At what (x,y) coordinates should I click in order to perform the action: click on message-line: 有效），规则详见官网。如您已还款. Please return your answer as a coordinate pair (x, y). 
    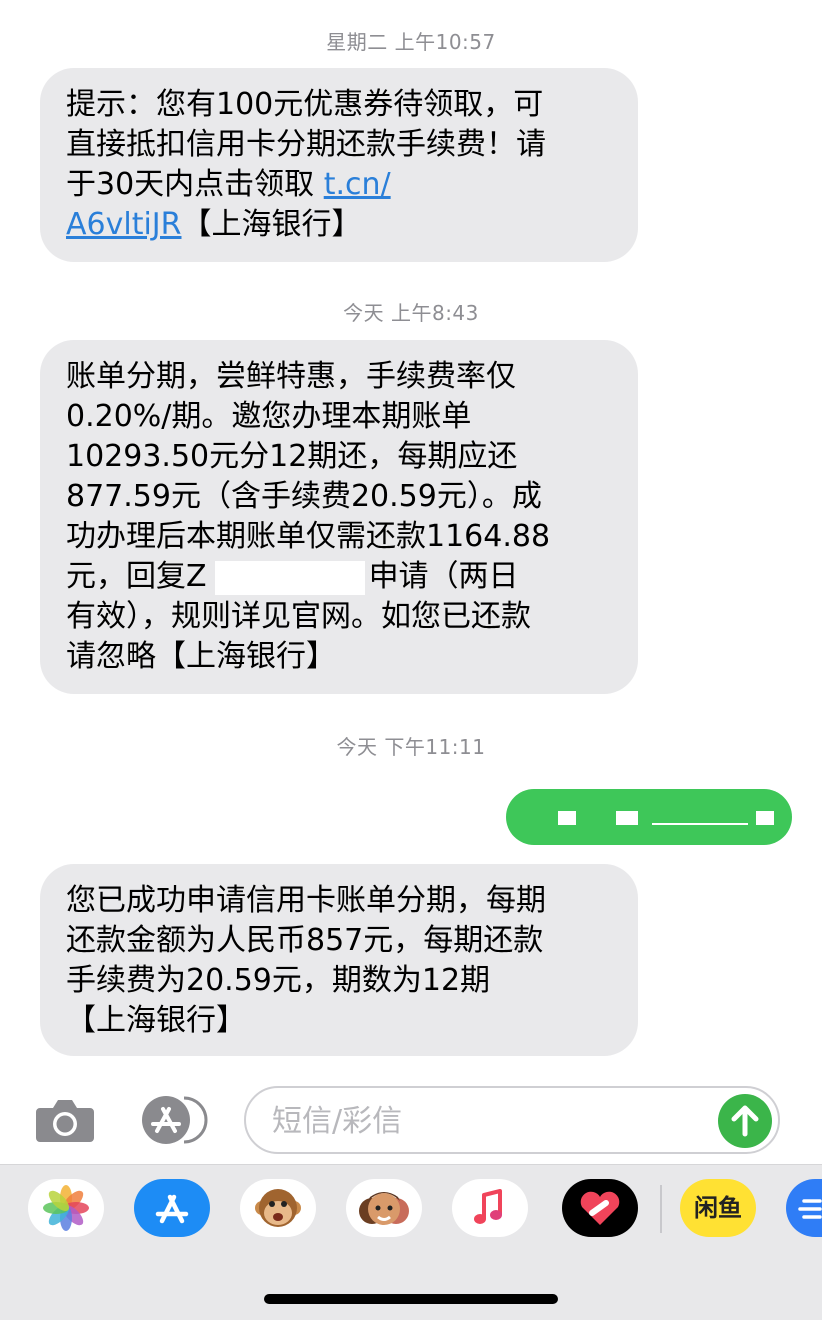
    Looking at the image, I should click on (298, 616).